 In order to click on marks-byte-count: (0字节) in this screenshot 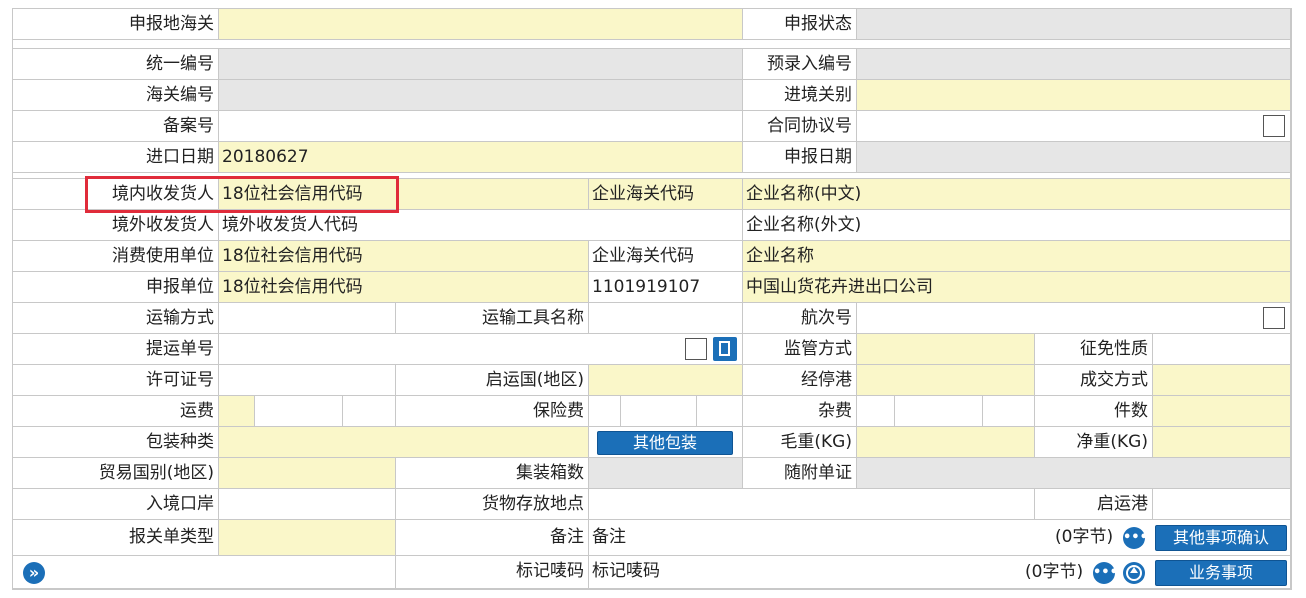, I will do `click(1054, 572)`.